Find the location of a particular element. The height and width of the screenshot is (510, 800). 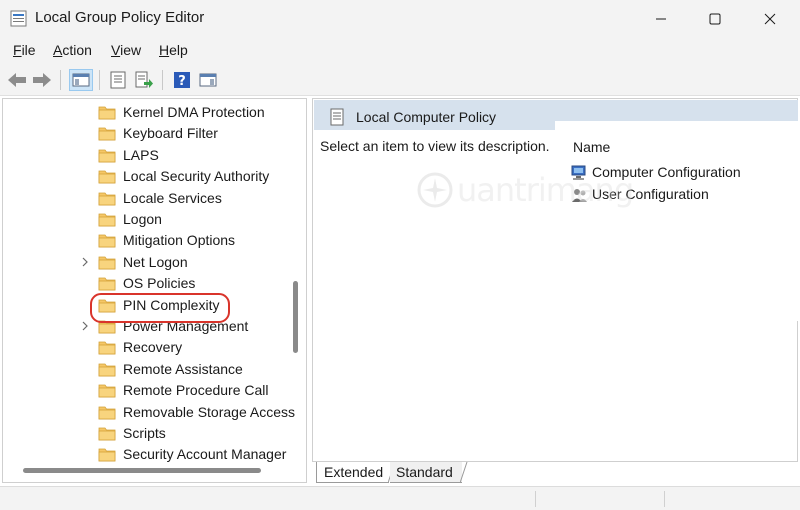

export-list-icon is located at coordinates (144, 79).